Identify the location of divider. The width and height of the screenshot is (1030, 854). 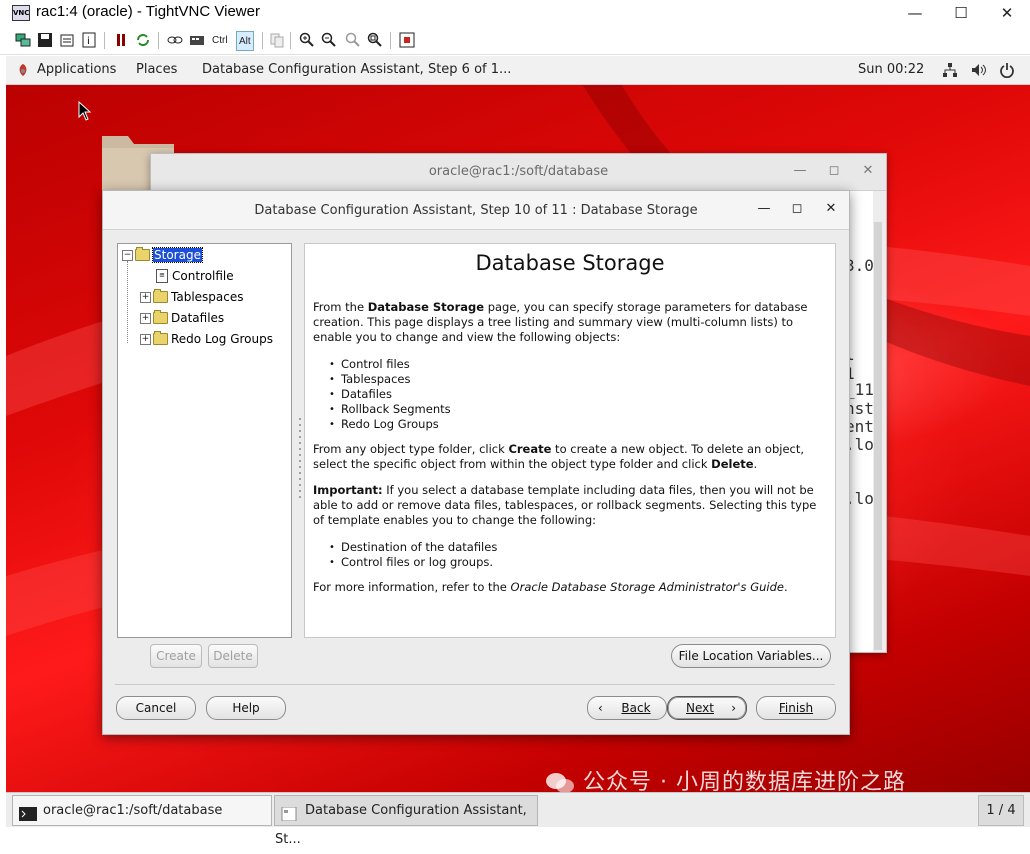
(475, 684).